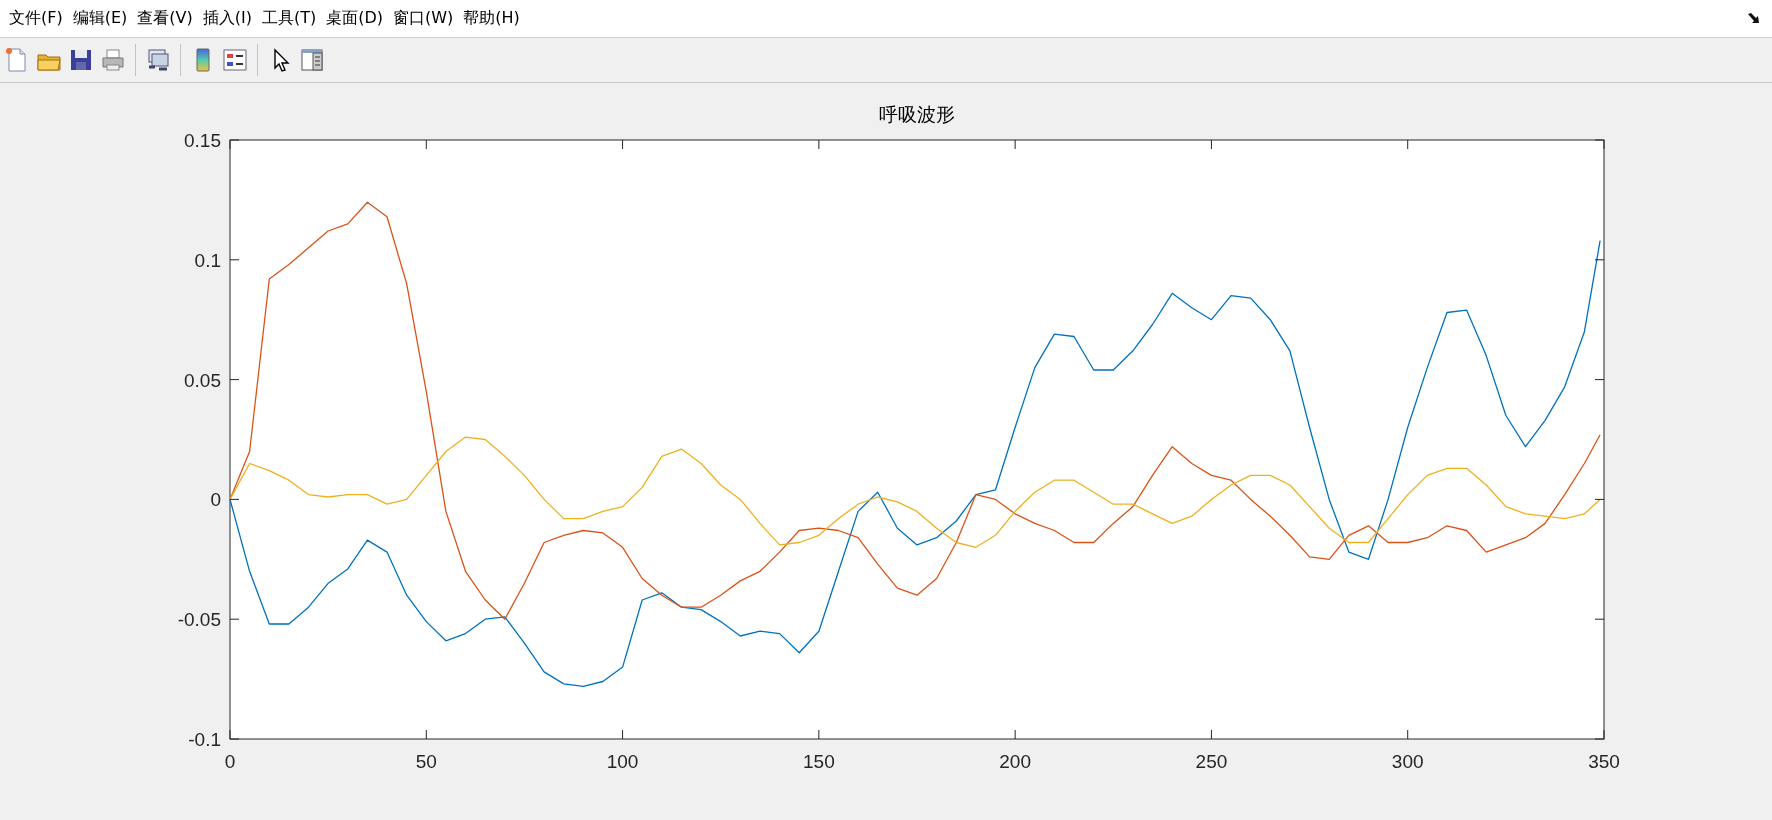 The image size is (1772, 820). Describe the element at coordinates (113, 60) in the screenshot. I see `printer-icon` at that location.